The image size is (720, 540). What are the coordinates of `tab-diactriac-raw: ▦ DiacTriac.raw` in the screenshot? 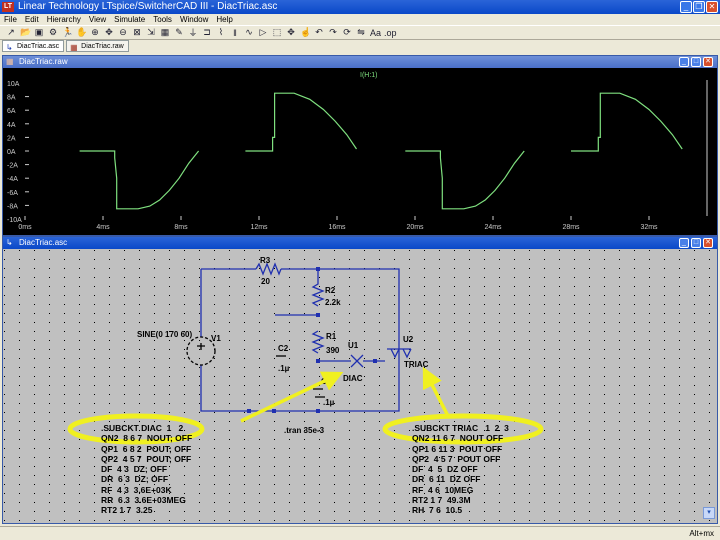 It's located at (97, 46).